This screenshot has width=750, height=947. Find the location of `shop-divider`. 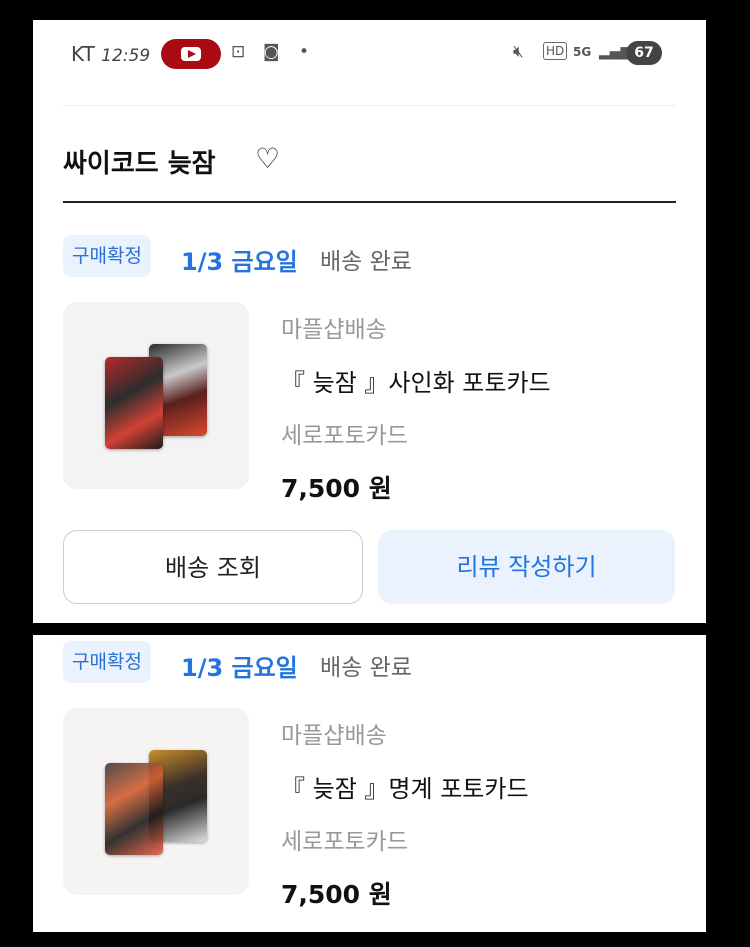

shop-divider is located at coordinates (369, 202).